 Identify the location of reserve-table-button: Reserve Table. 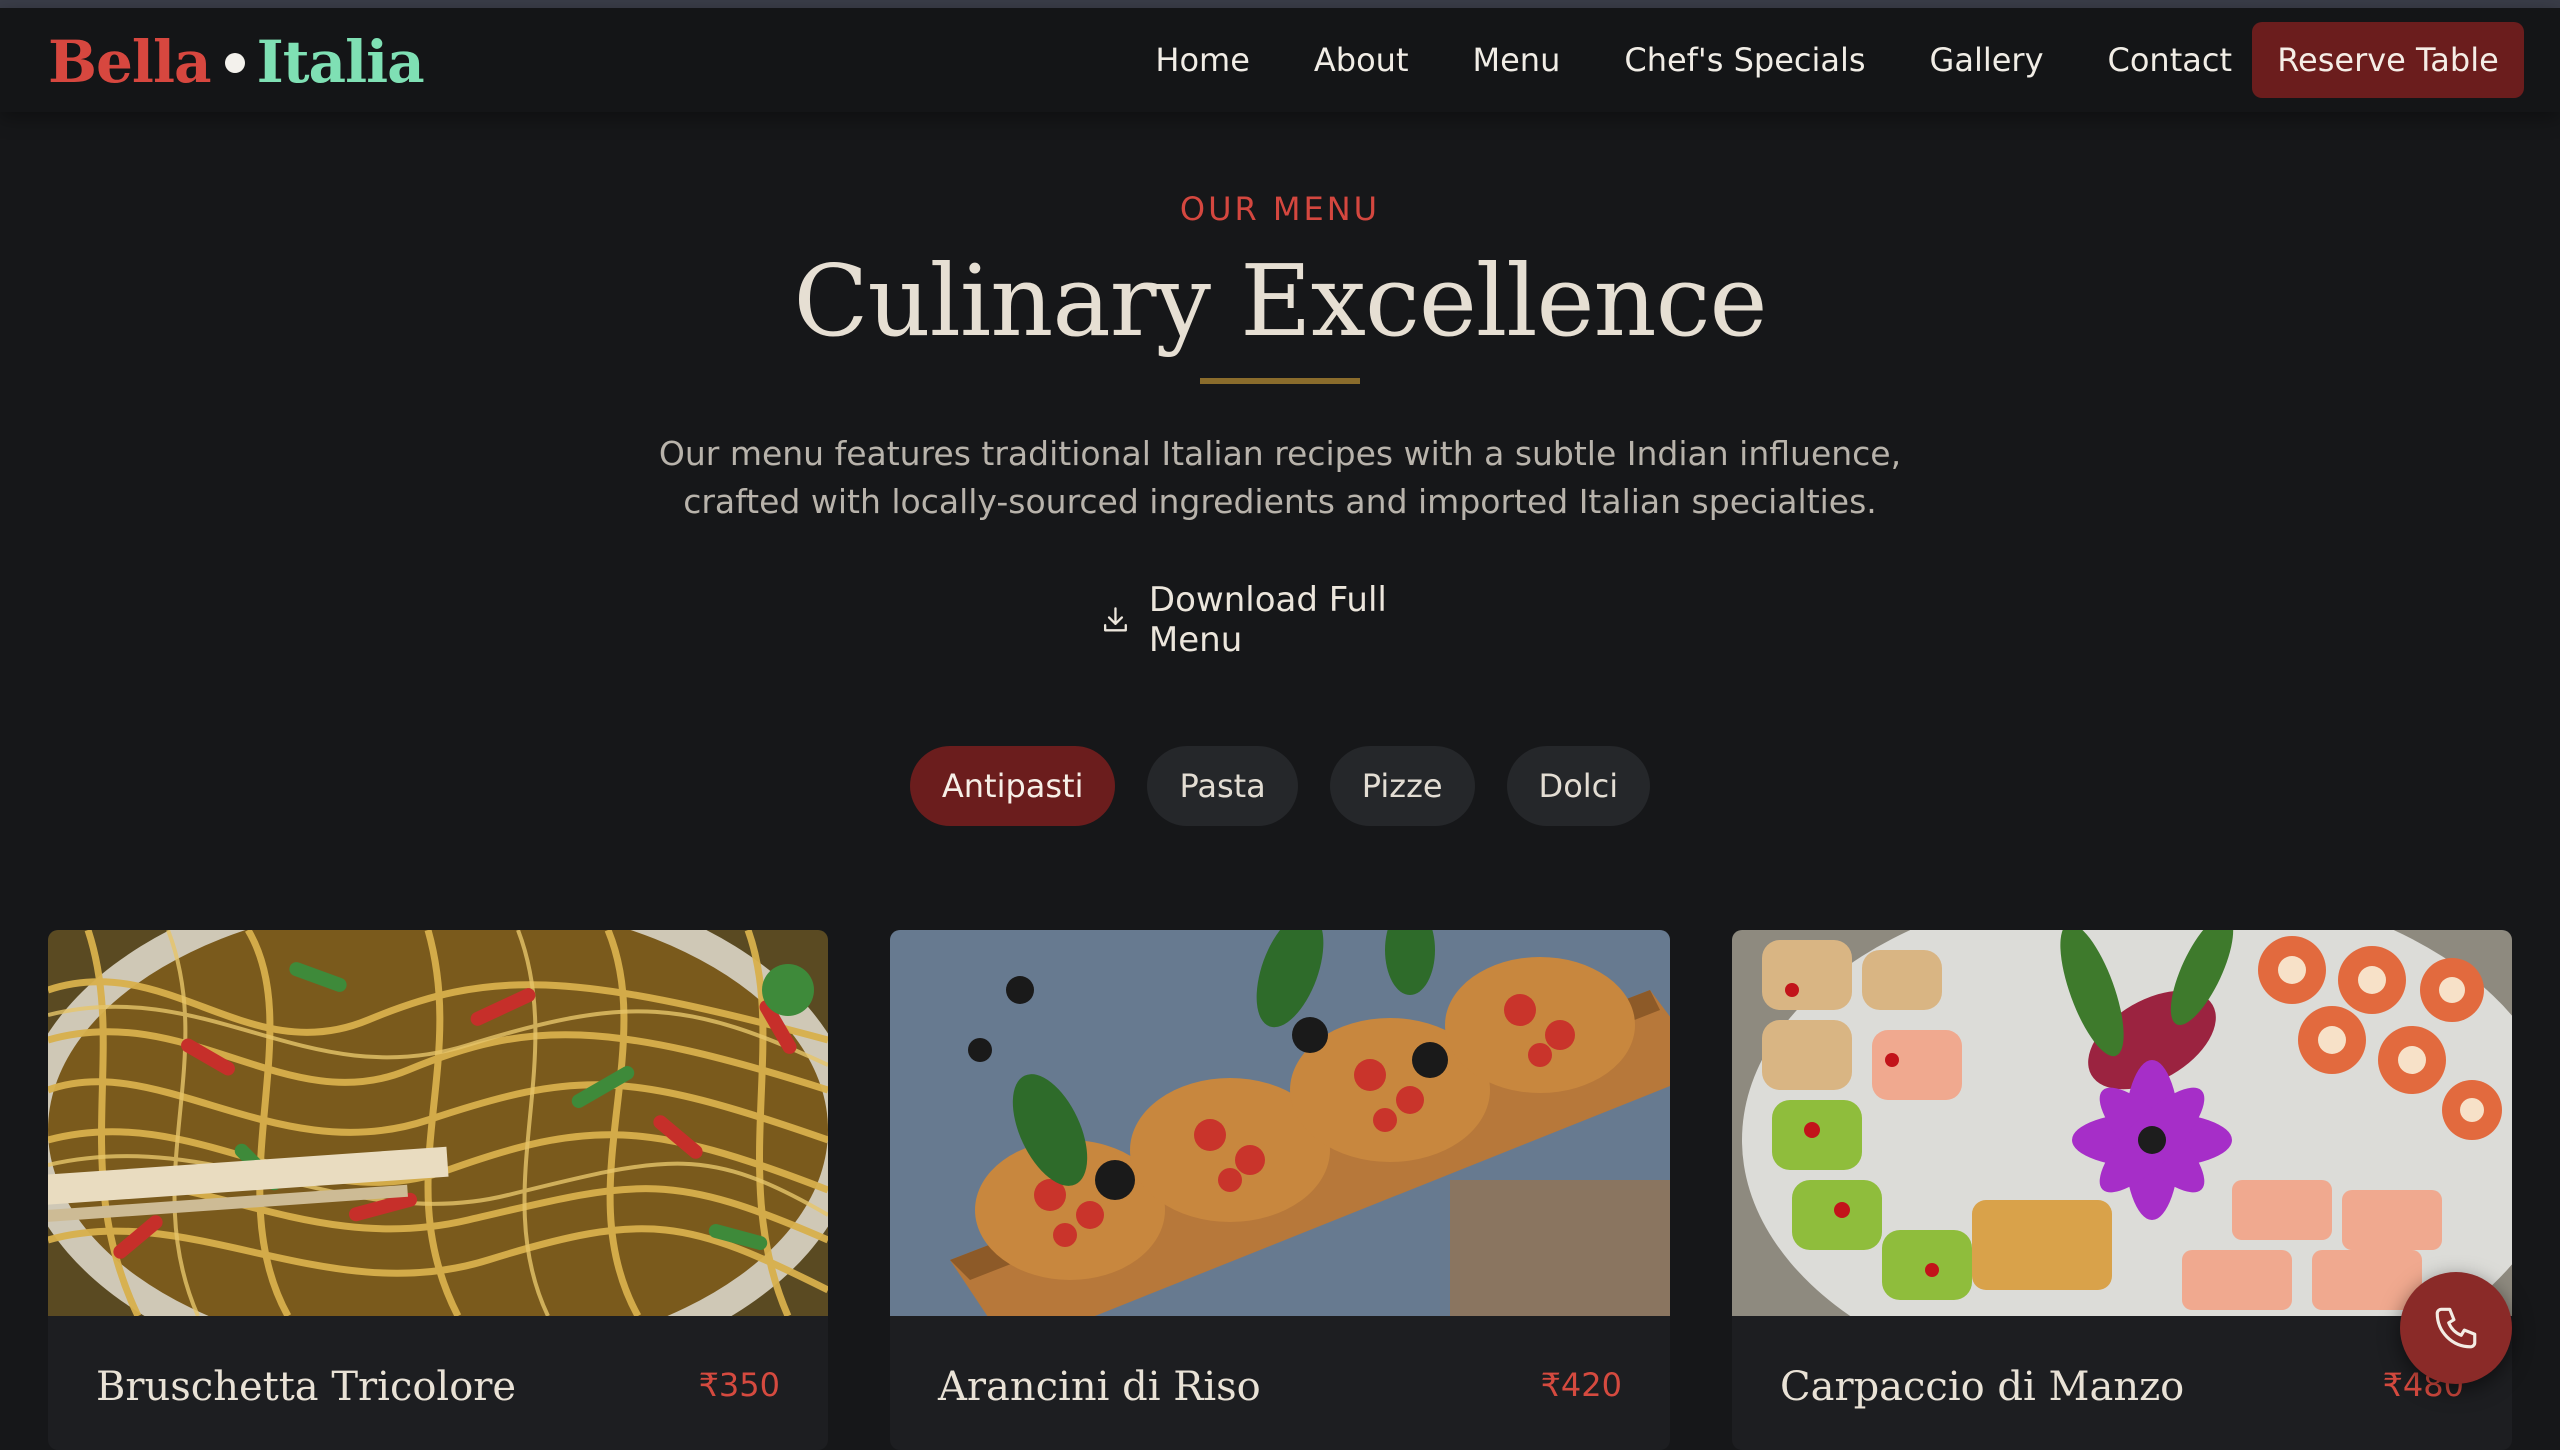
(2388, 60).